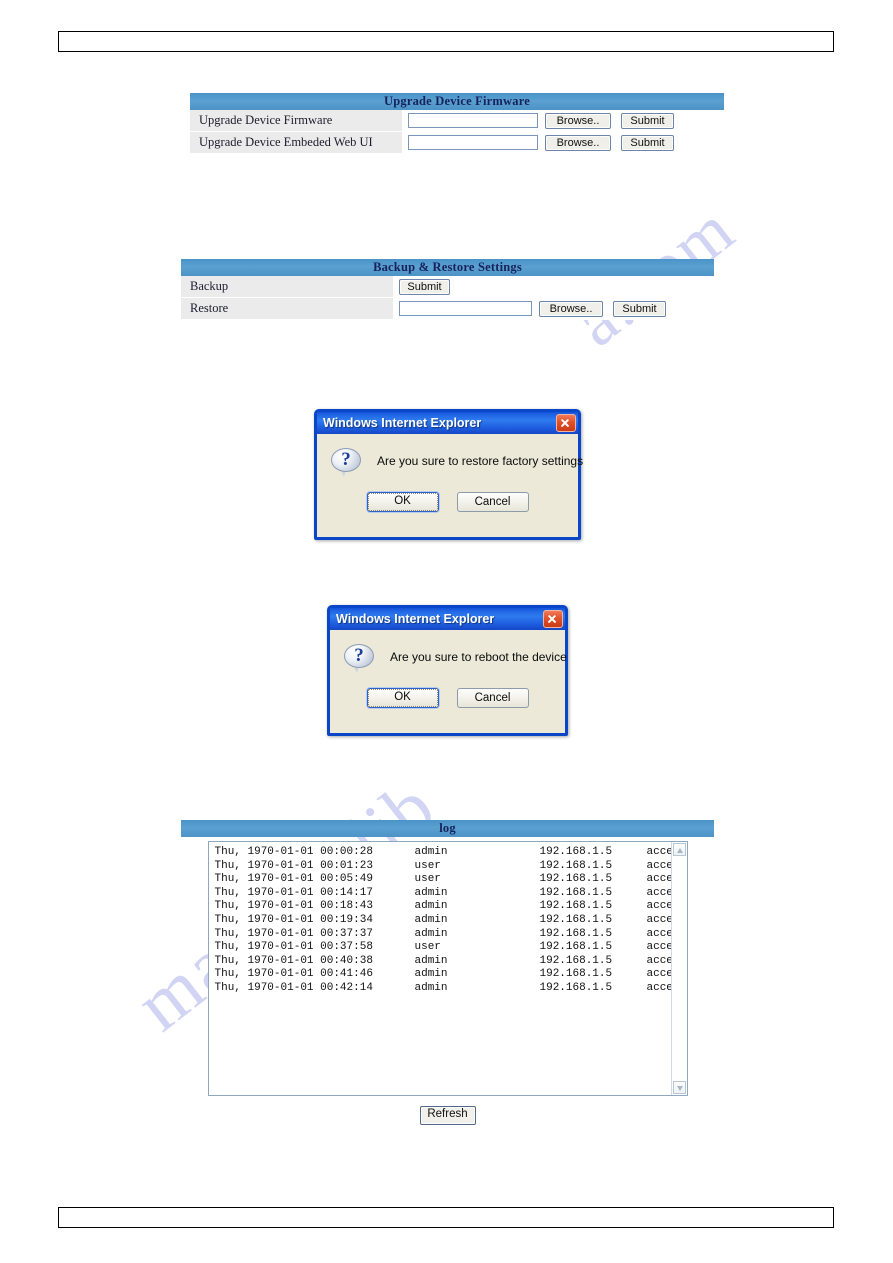 The image size is (893, 1263). What do you see at coordinates (293, 947) in the screenshot?
I see `log-entry-timestamp: Thu, 1970-01-01 00:37:58` at bounding box center [293, 947].